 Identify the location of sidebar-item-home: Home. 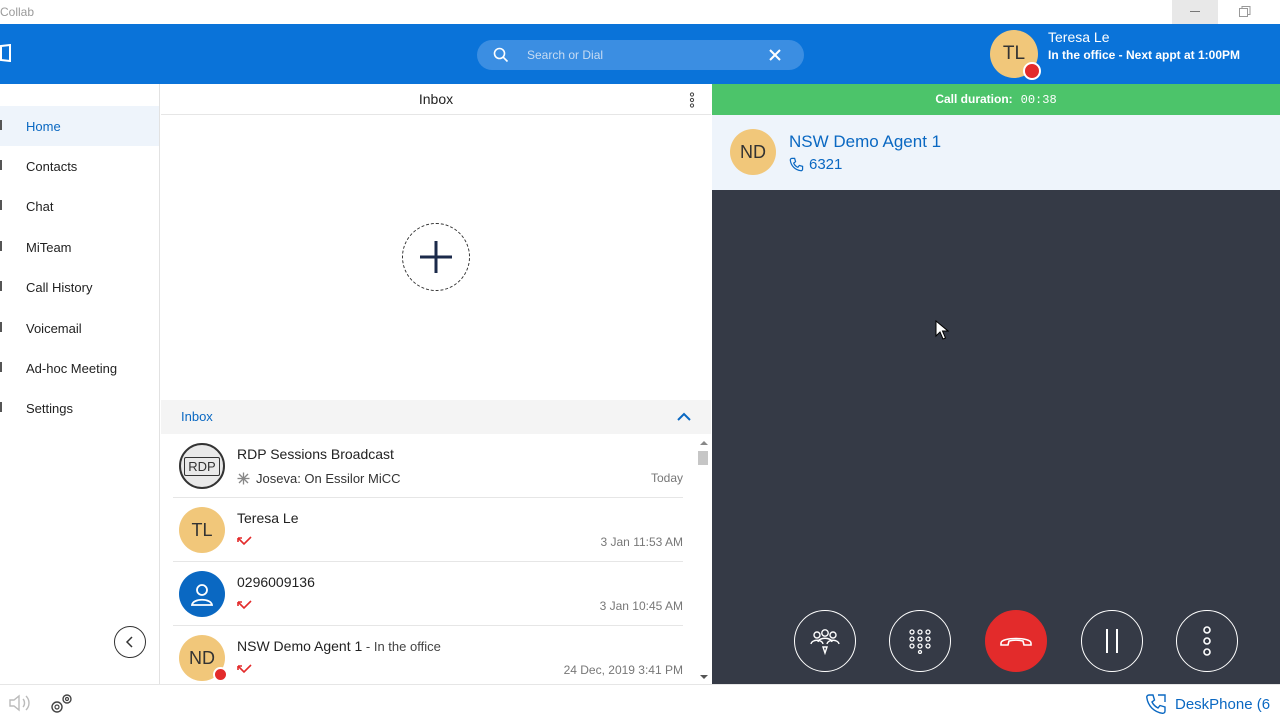
(79, 126).